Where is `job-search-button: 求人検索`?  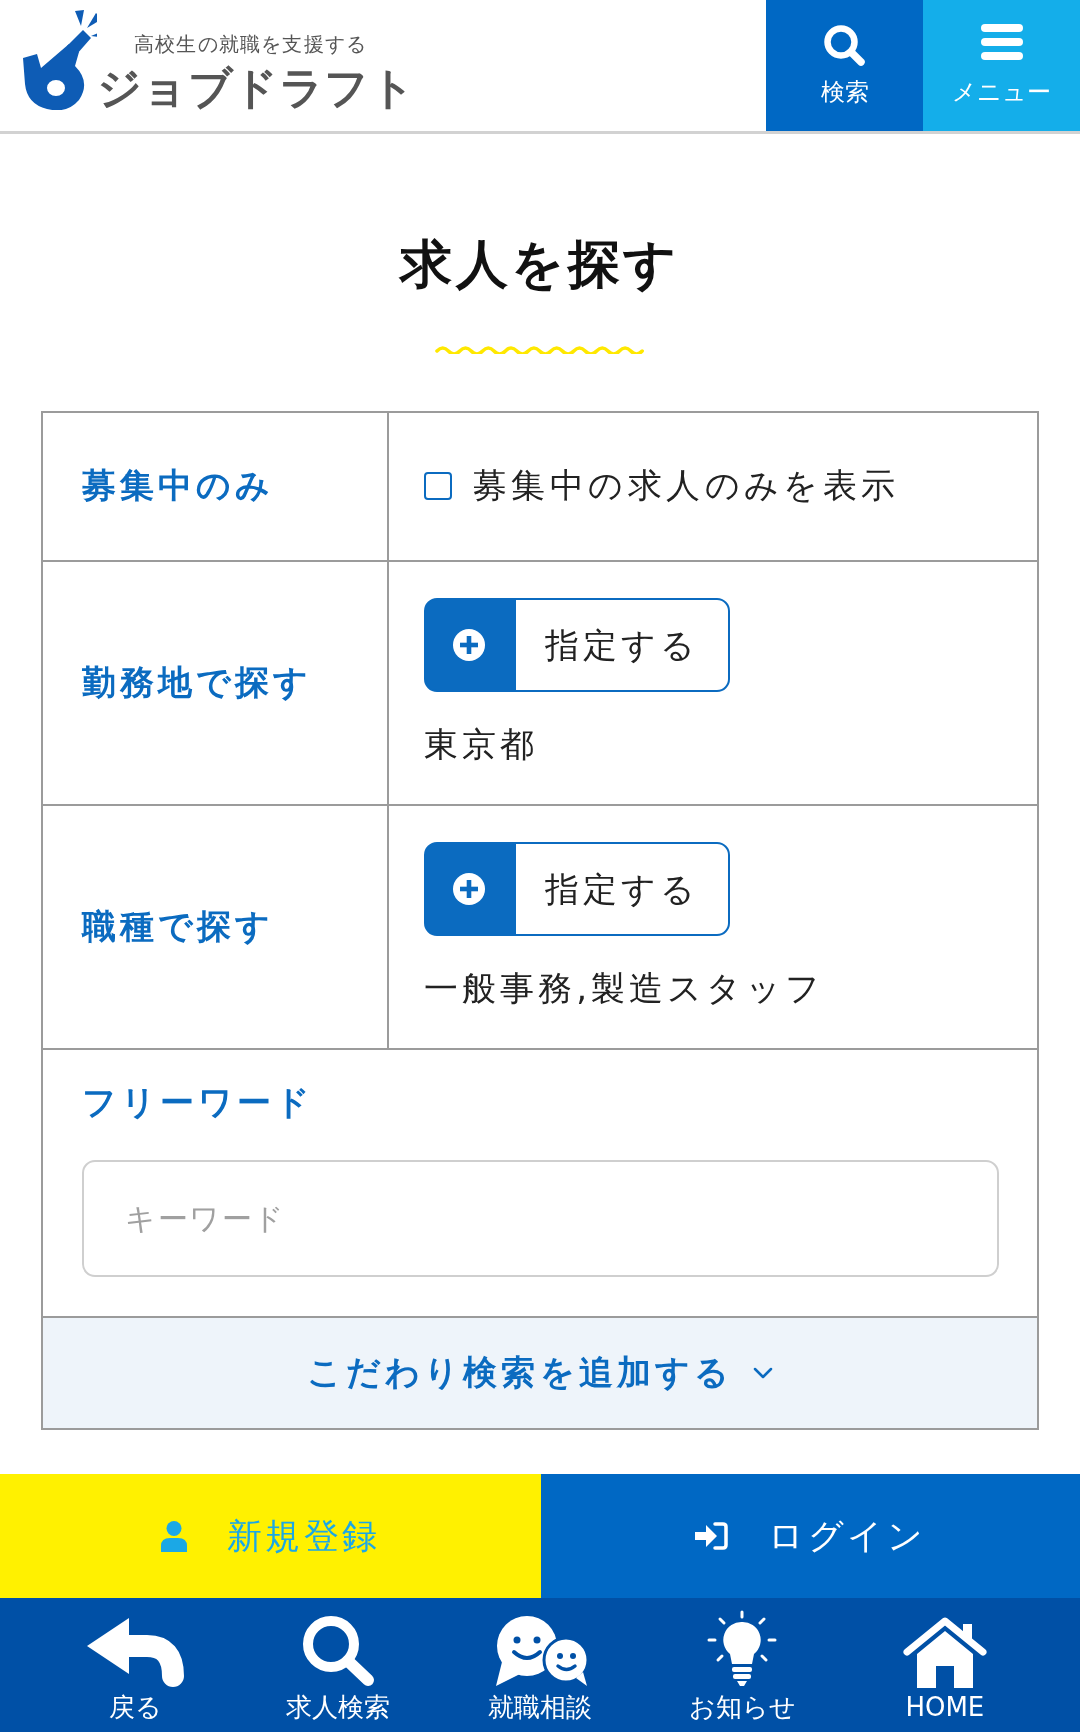 job-search-button: 求人検索 is located at coordinates (337, 1665).